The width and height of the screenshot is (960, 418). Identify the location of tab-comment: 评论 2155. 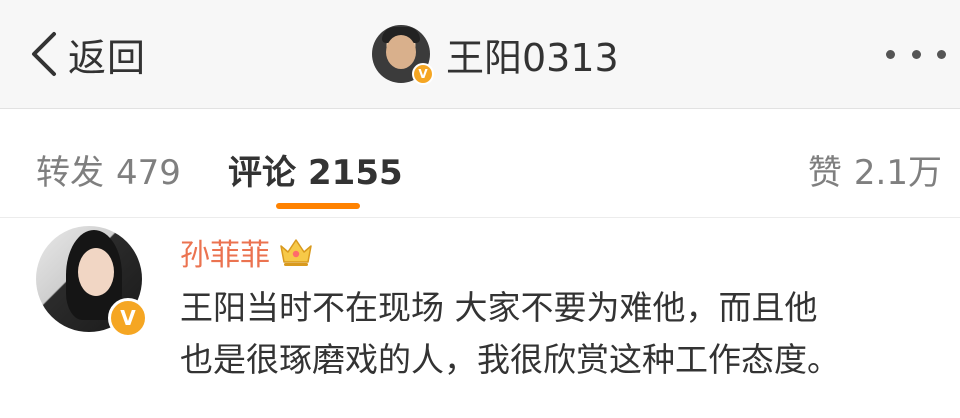
(315, 169).